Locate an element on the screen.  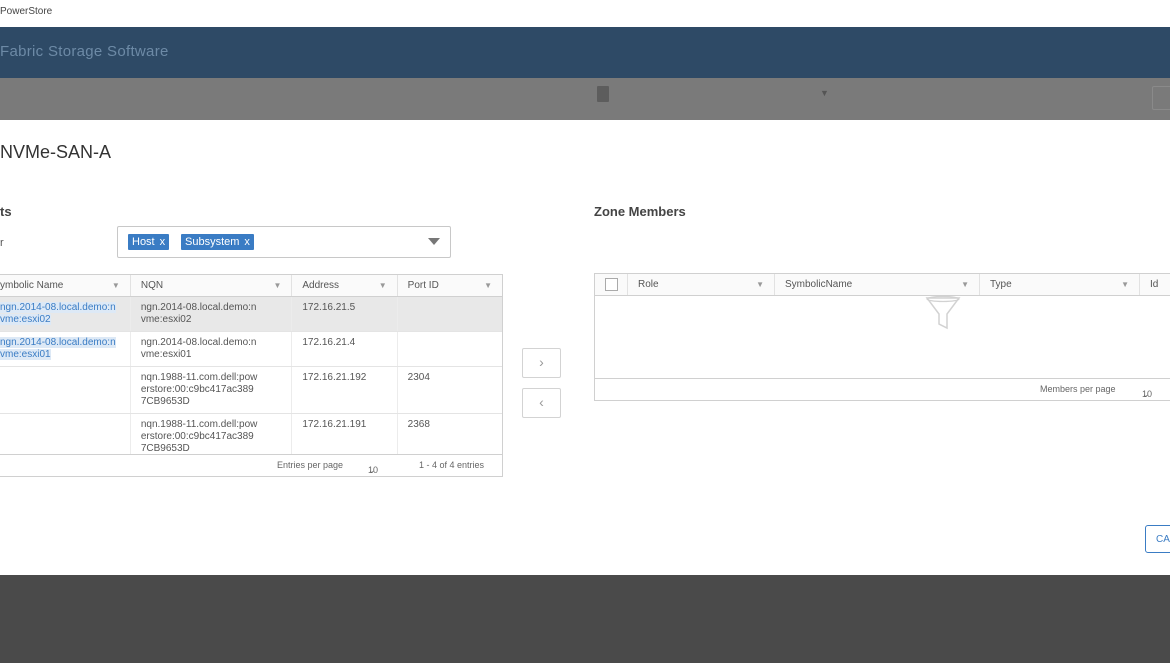
zone-members-footer: Members per page 10 ⌄ is located at coordinates (882, 389).